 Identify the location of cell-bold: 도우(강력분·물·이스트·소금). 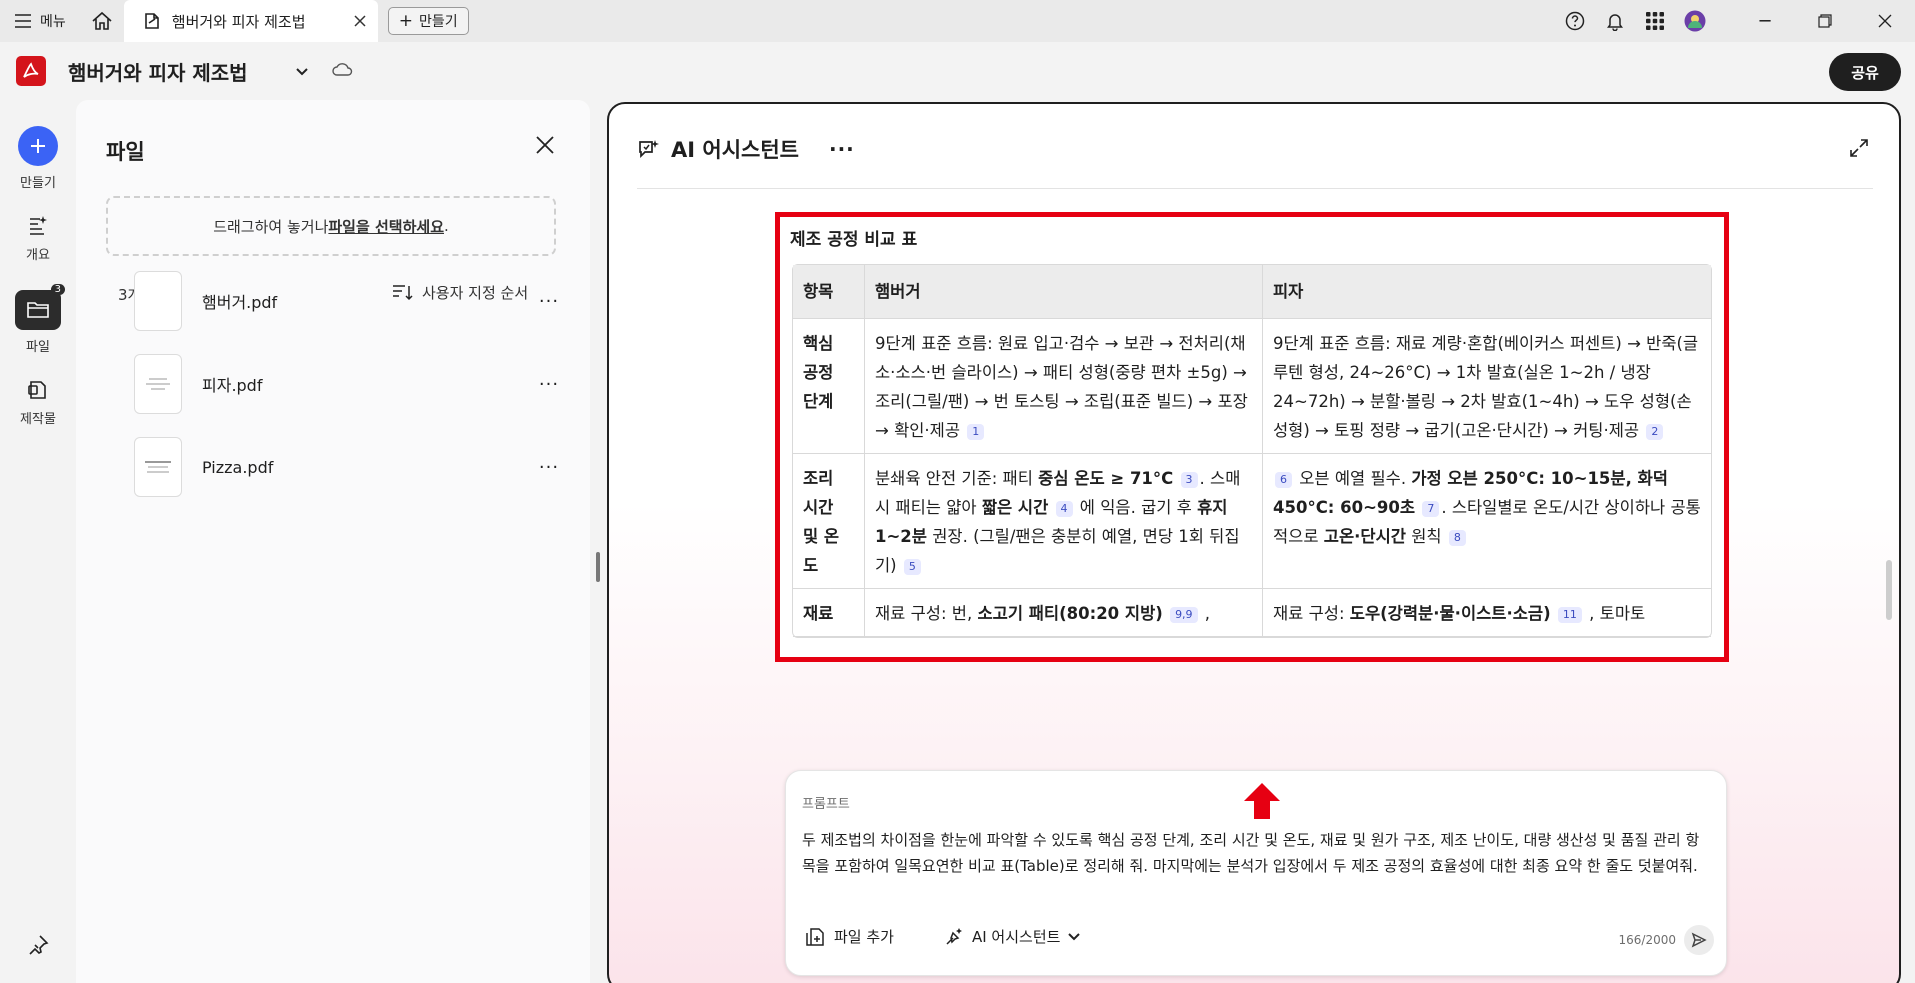
(1450, 613).